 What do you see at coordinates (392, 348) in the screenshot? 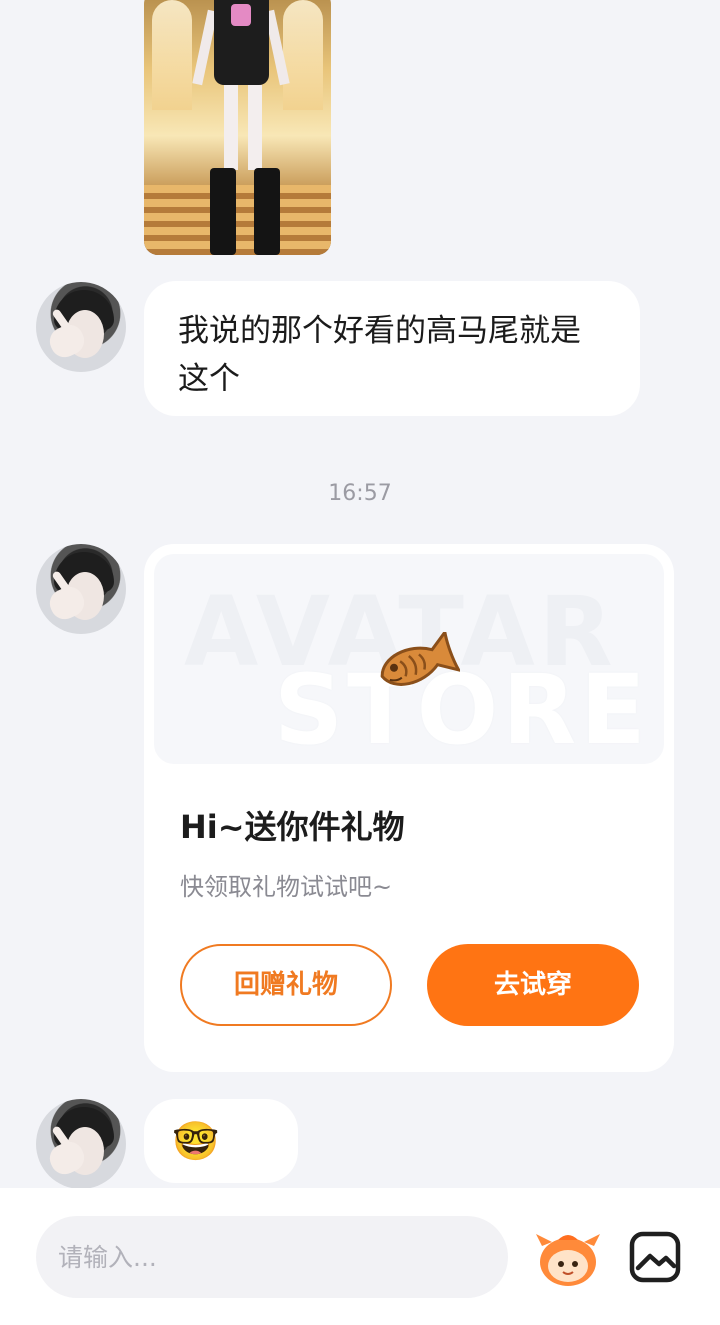
I see `text-message-bubble: 我说的那个好看的高马尾就是这个` at bounding box center [392, 348].